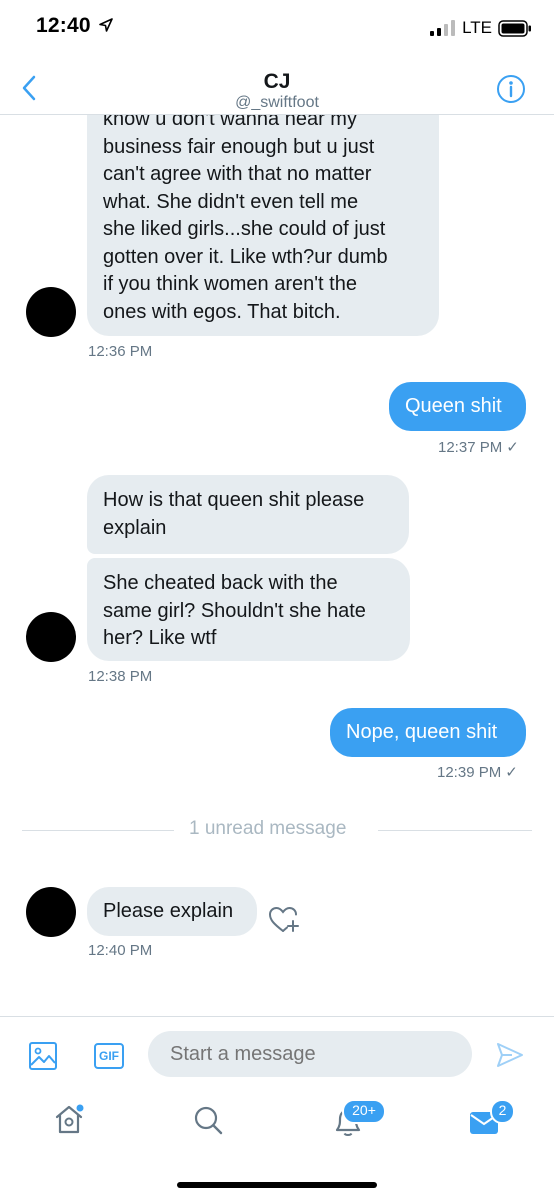 This screenshot has height=1200, width=554. Describe the element at coordinates (248, 514) in the screenshot. I see `message-bubble-incoming: How is that queen shit please explain` at that location.